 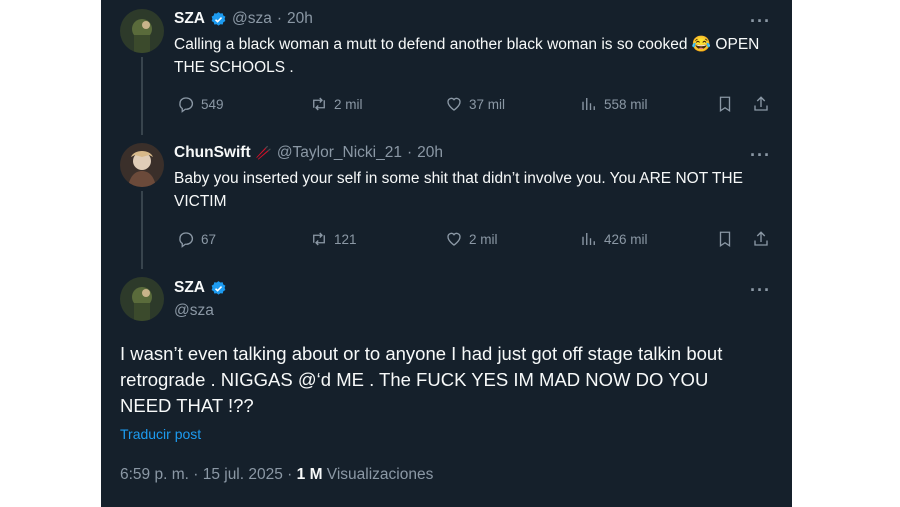 I want to click on repost-count: 121, so click(x=345, y=239).